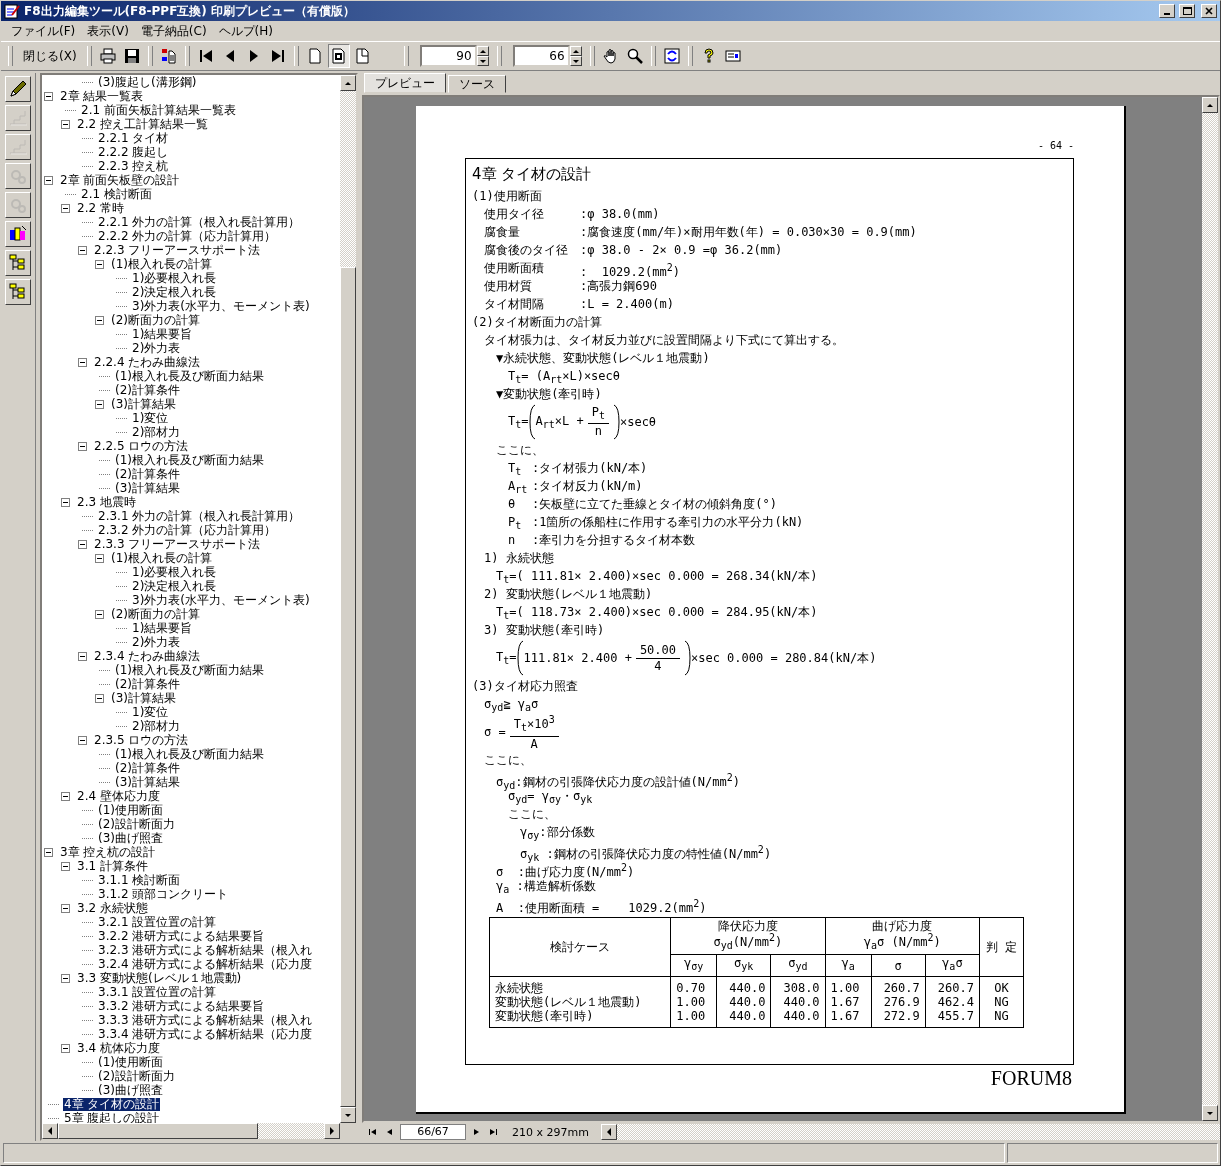 The image size is (1221, 1166). Describe the element at coordinates (133, 152) in the screenshot. I see `tree-item: 2.2.2 腹起し` at that location.